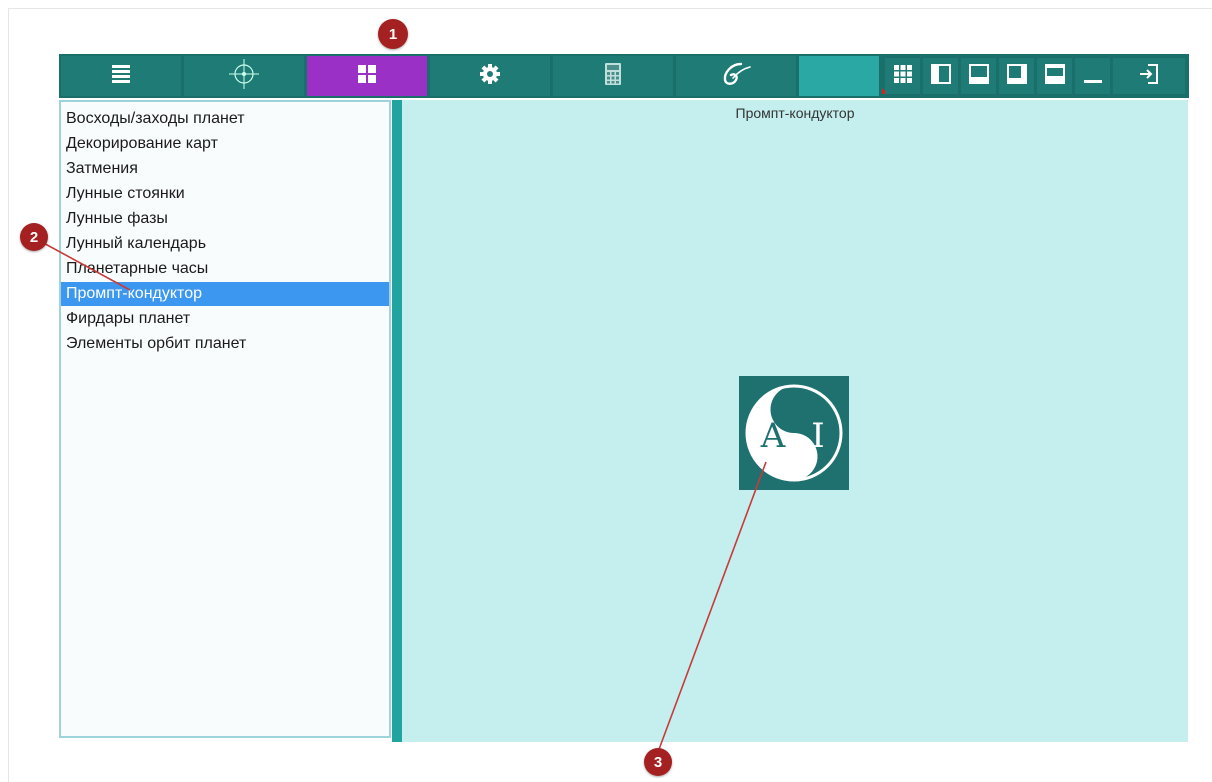 This screenshot has width=1212, height=782. I want to click on list-item: Лунные стоянки, so click(228, 194).